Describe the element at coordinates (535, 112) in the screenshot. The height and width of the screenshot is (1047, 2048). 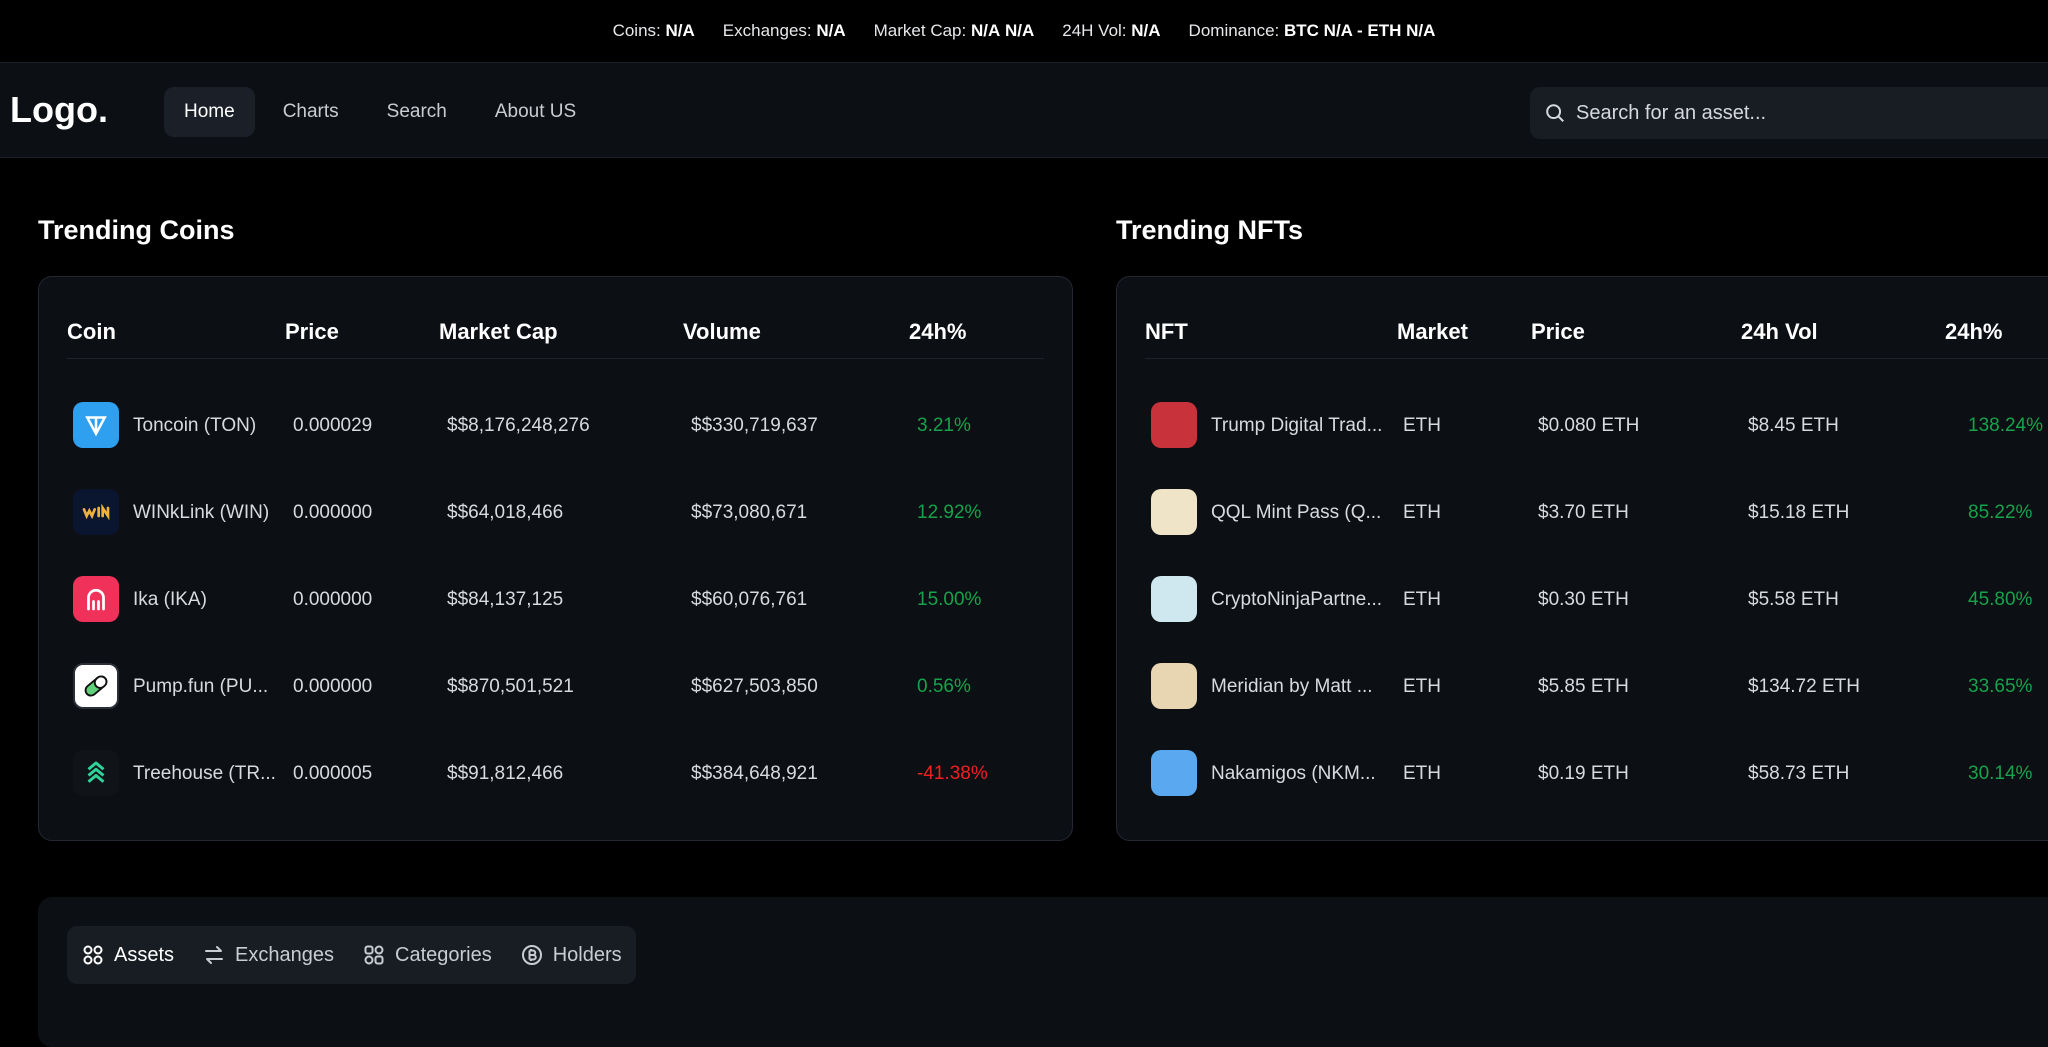
I see `nav-about-us: About US` at that location.